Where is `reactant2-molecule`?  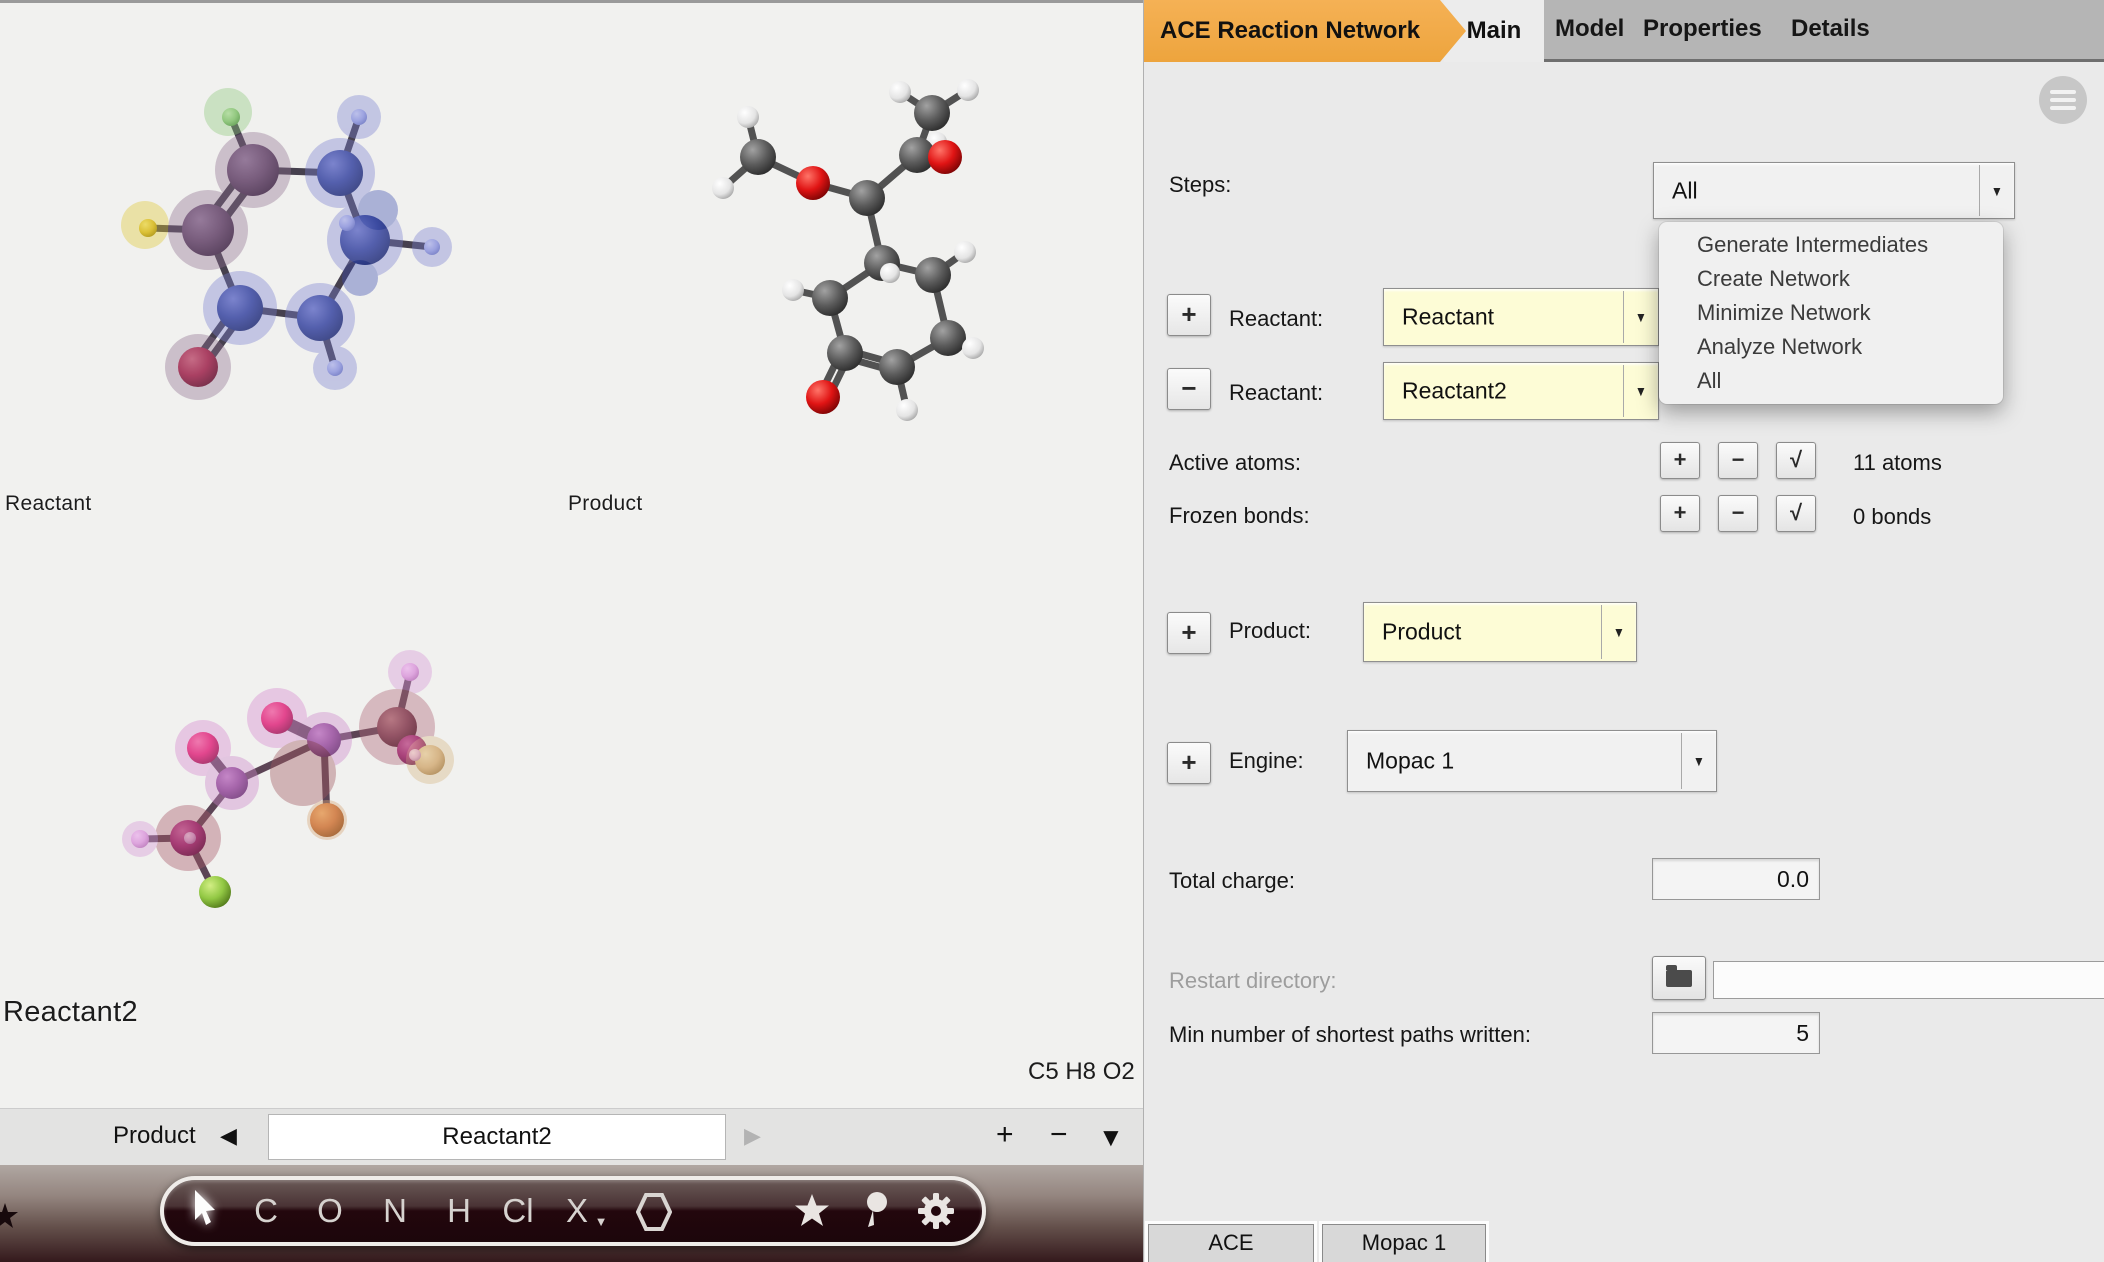 reactant2-molecule is located at coordinates (340, 800).